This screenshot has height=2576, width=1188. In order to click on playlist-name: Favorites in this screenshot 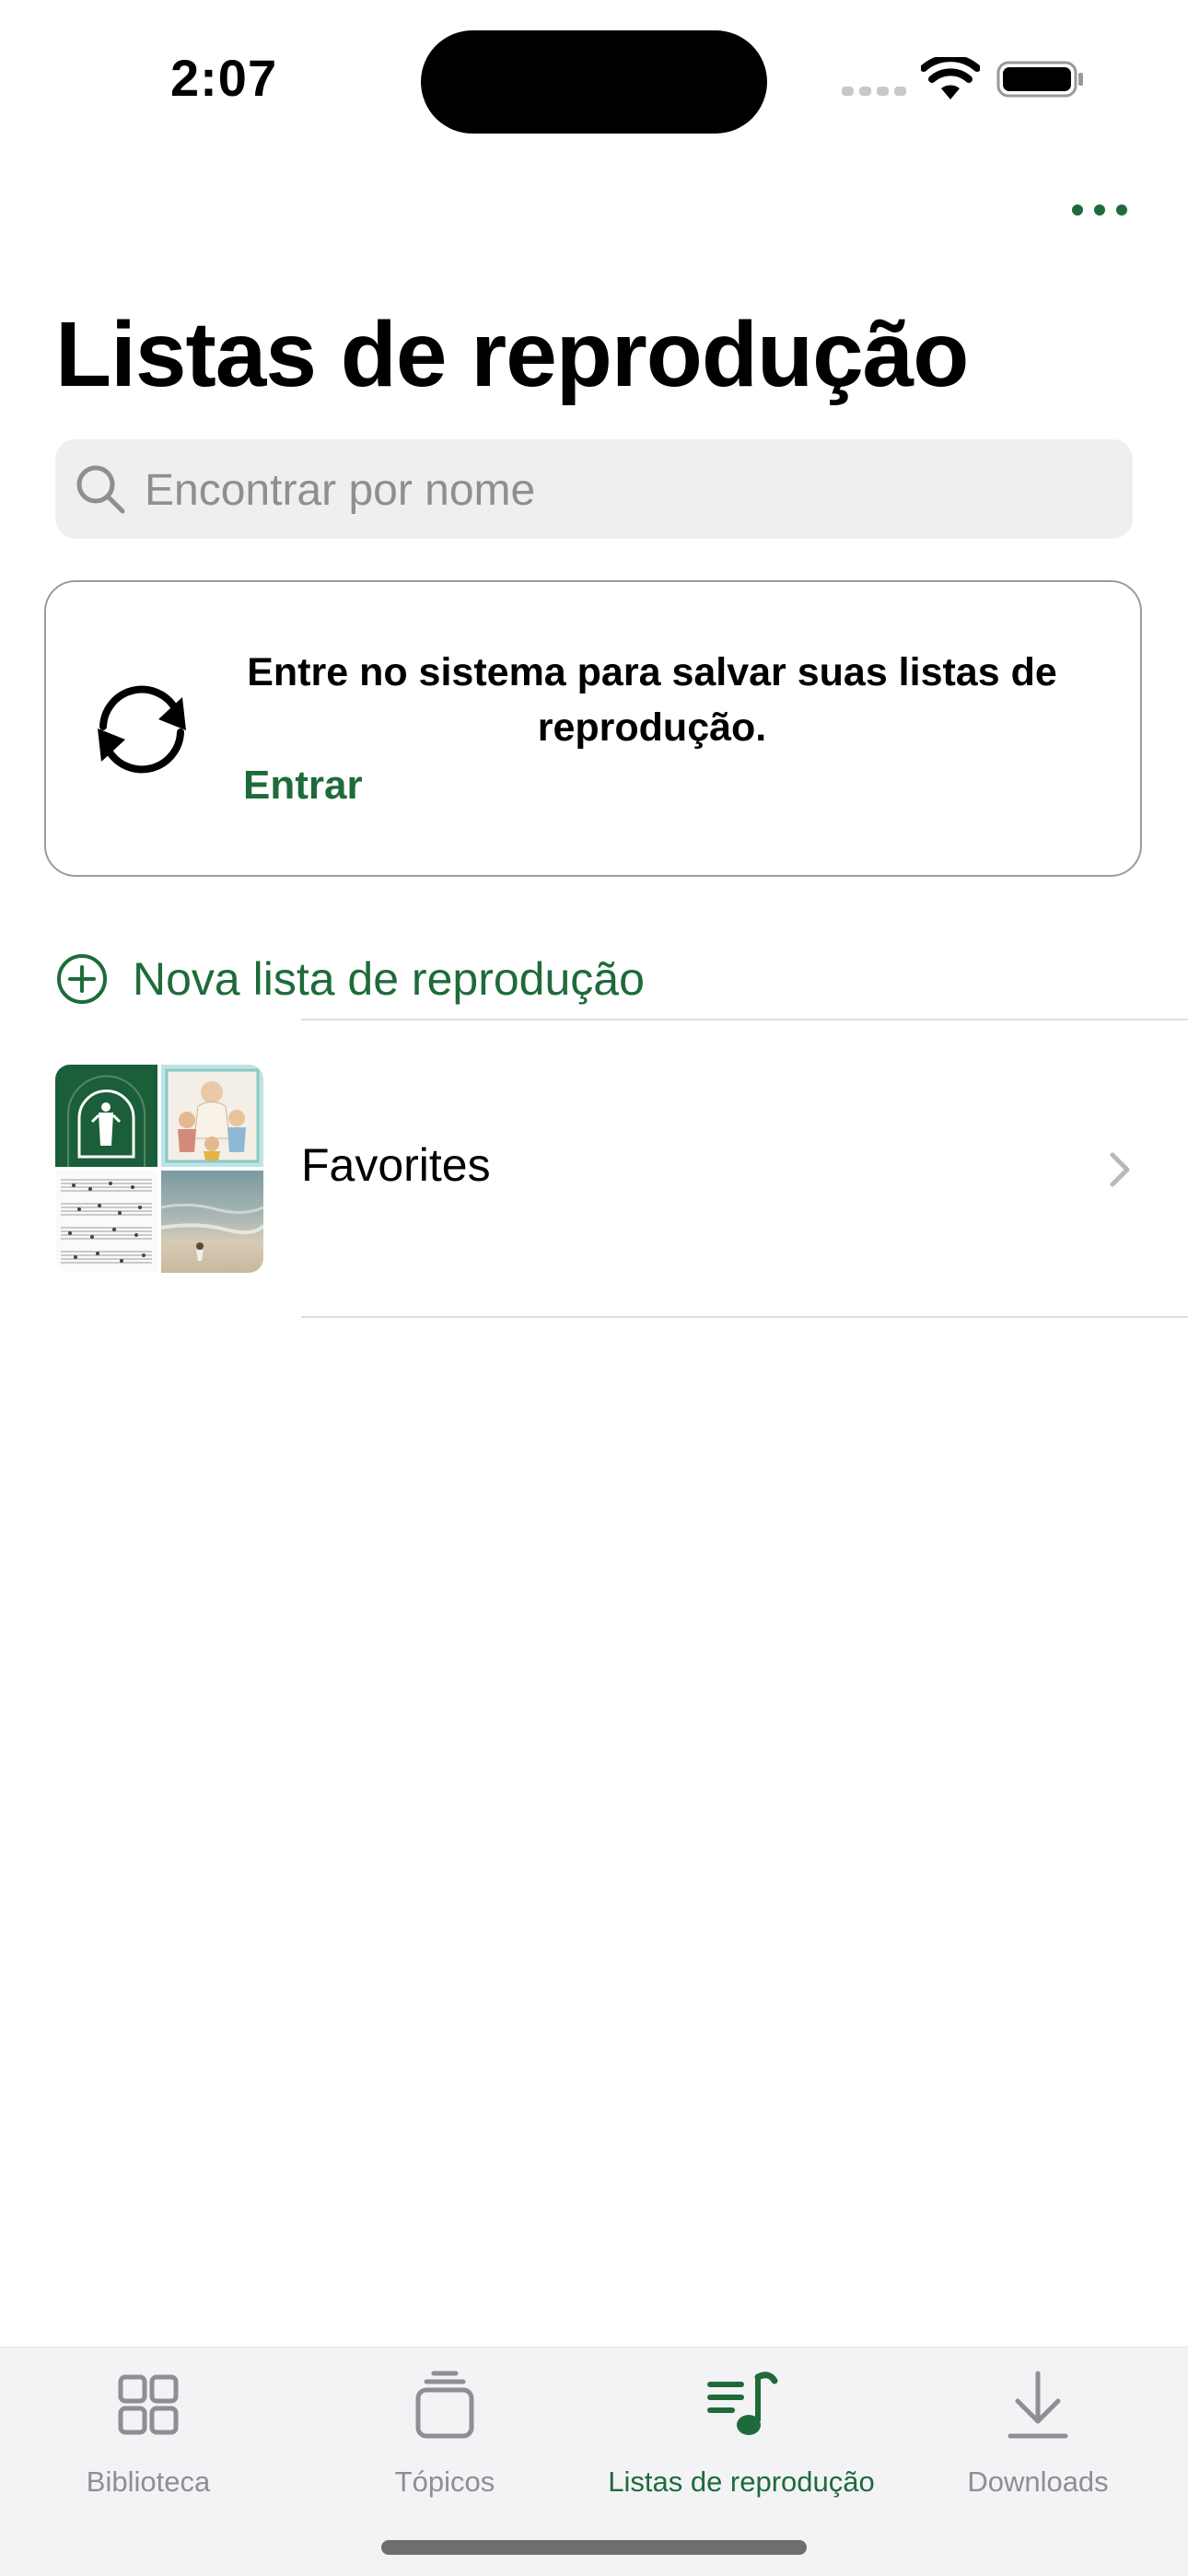, I will do `click(396, 1165)`.